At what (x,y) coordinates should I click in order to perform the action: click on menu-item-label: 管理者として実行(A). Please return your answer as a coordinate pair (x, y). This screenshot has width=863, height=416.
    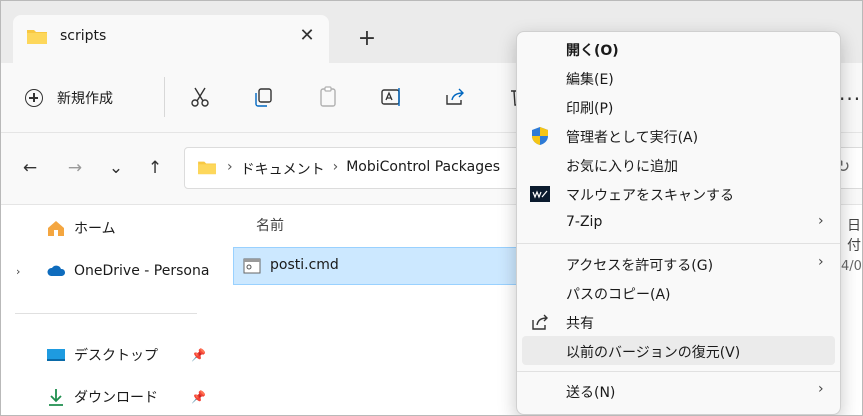
    Looking at the image, I should click on (632, 138).